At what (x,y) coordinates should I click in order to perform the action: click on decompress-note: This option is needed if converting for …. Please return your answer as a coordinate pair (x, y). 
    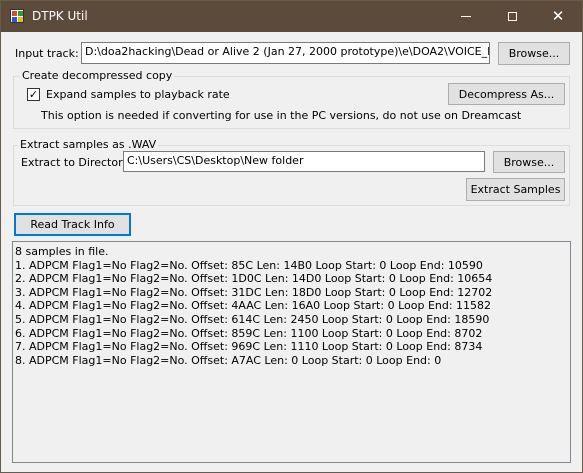
    Looking at the image, I should click on (281, 115).